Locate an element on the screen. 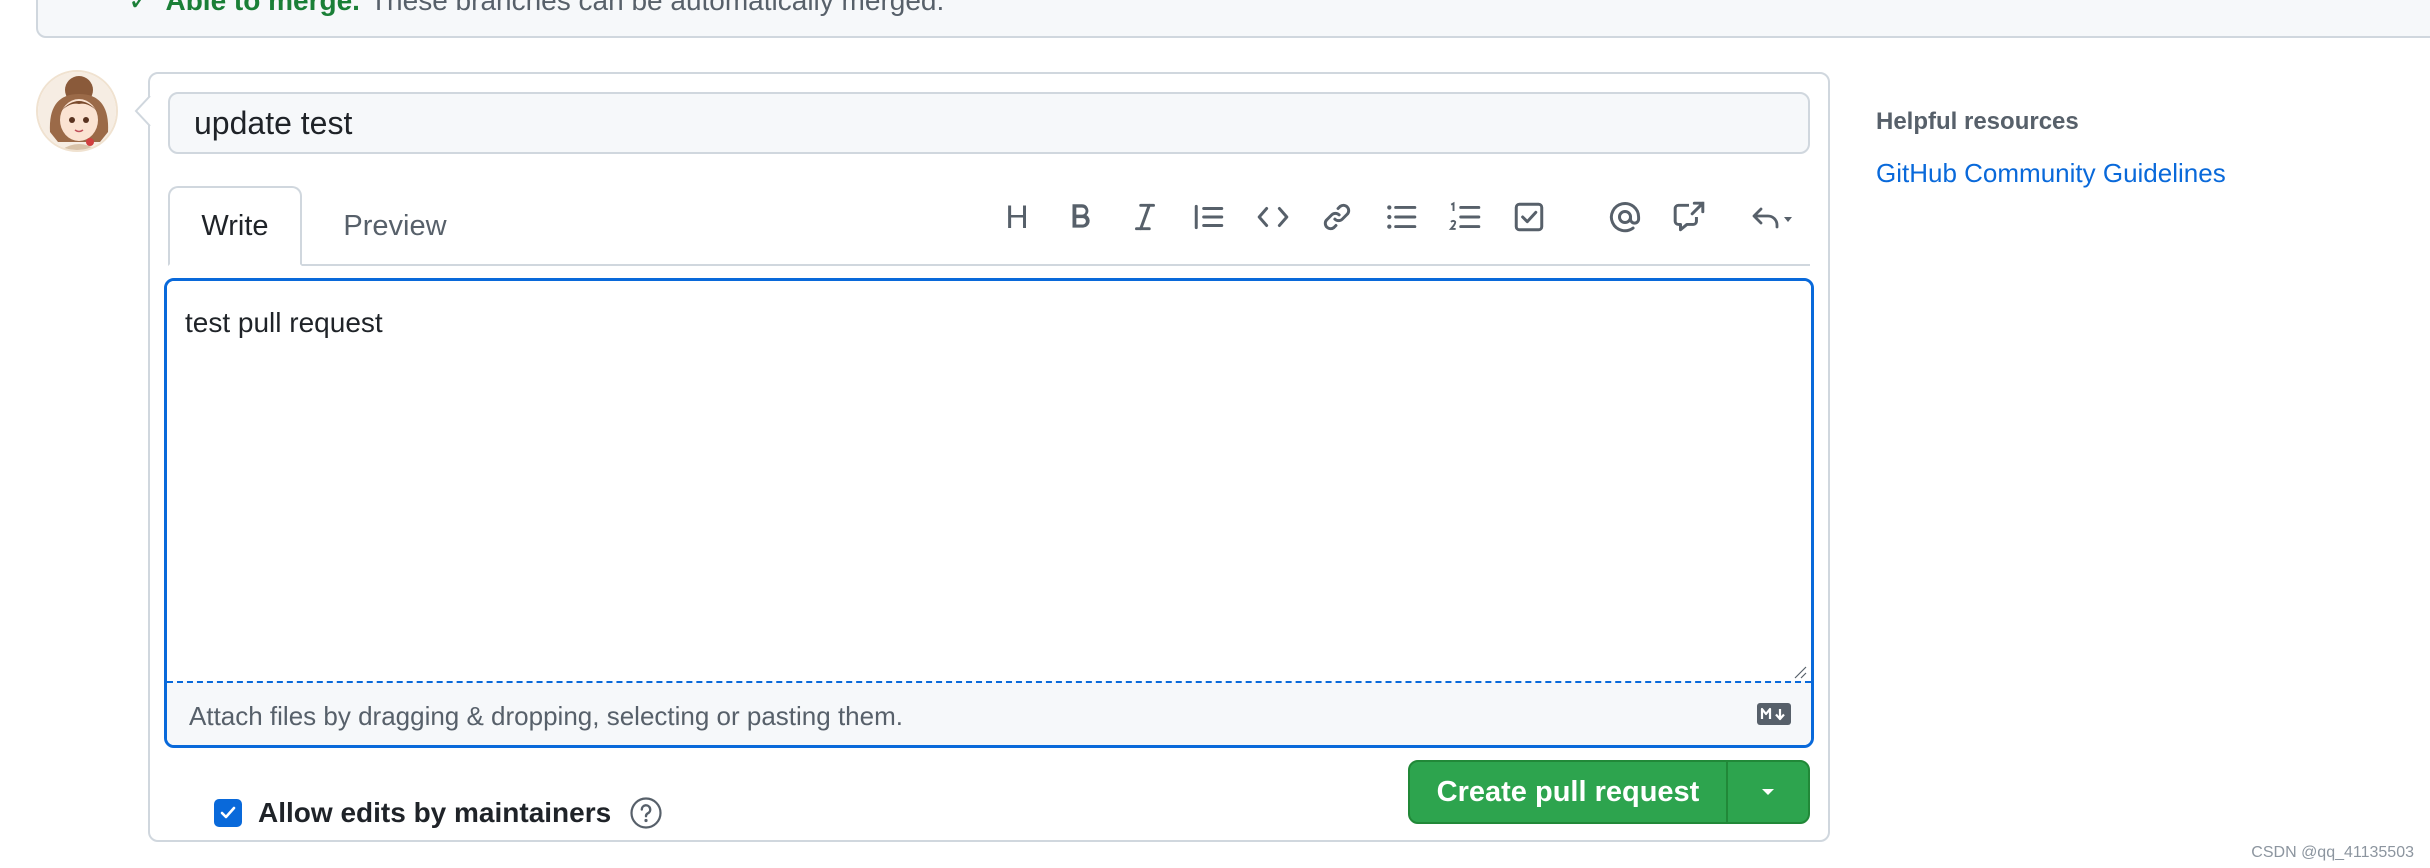  mention-icon is located at coordinates (1625, 217).